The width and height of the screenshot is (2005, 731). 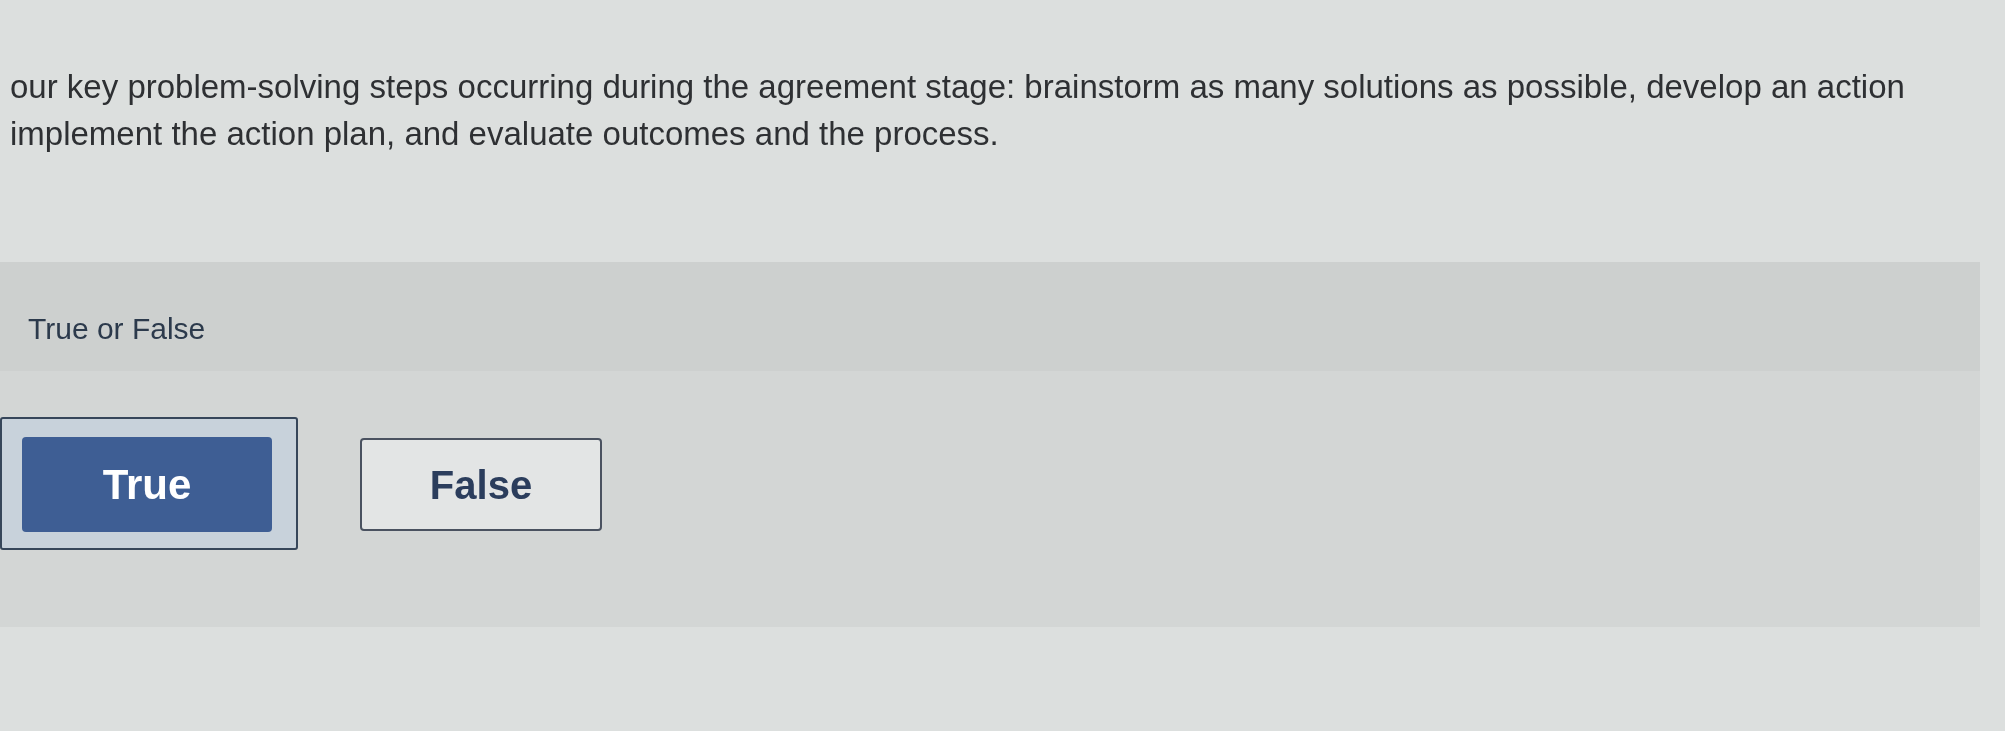 What do you see at coordinates (117, 328) in the screenshot?
I see `question-prompt: True or False` at bounding box center [117, 328].